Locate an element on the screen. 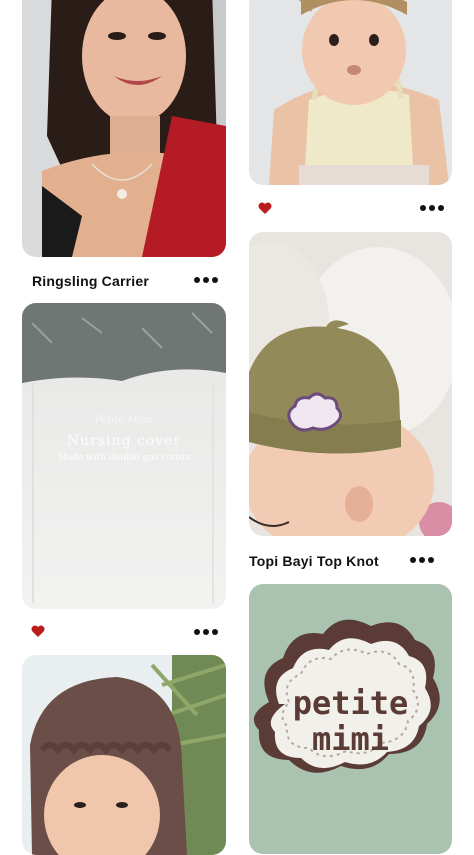 The height and width of the screenshot is (855, 474). pin-caption: Topi Bayi Top Knot is located at coordinates (314, 561).